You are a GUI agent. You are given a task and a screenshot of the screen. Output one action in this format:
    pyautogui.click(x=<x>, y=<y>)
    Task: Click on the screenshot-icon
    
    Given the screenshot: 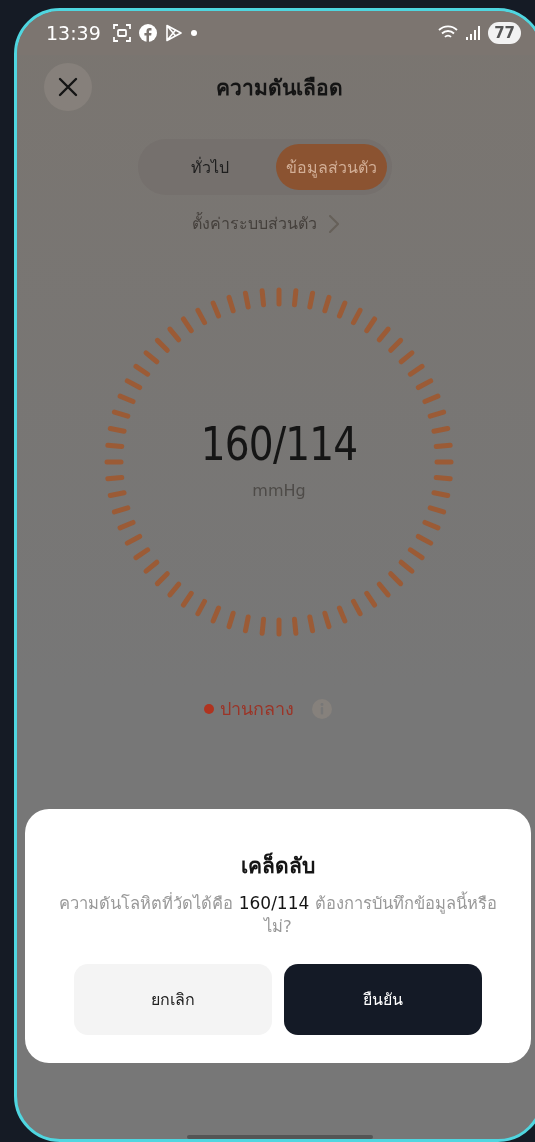 What is the action you would take?
    pyautogui.click(x=121, y=33)
    